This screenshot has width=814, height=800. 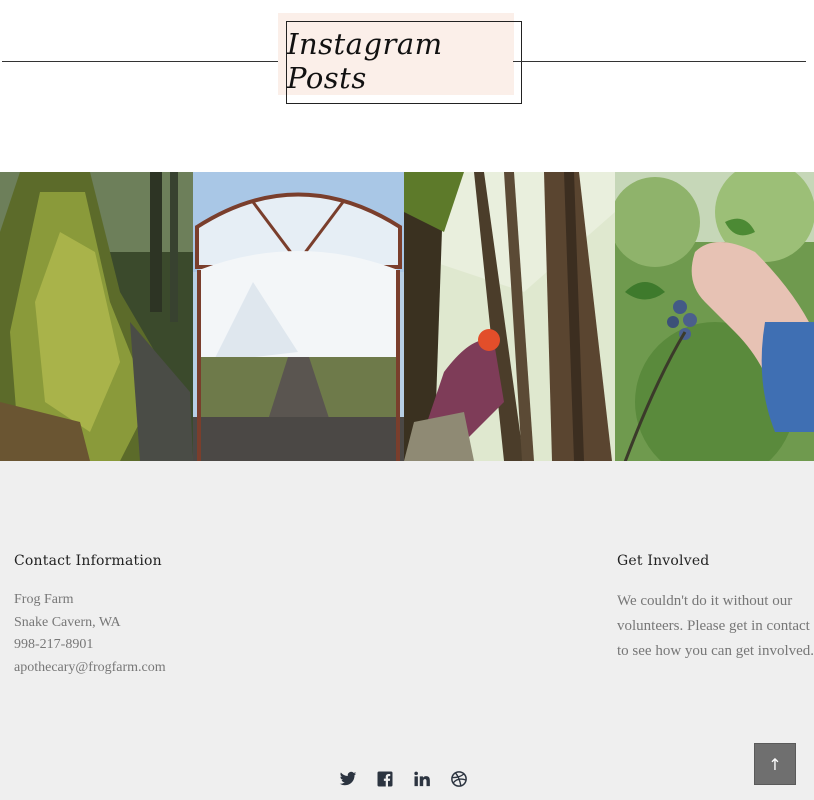 What do you see at coordinates (357, 781) in the screenshot?
I see `twitter-link` at bounding box center [357, 781].